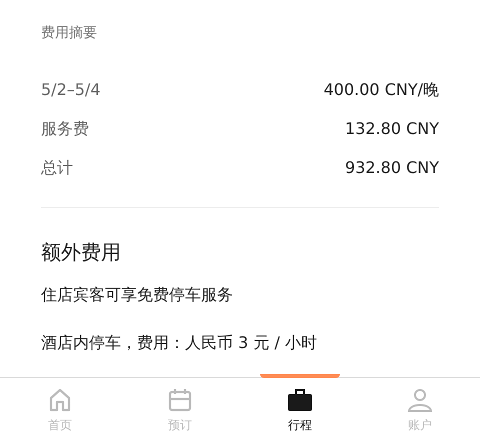 Image resolution: width=480 pixels, height=440 pixels. I want to click on fee-note: 酒店内停车，费用：人民币 3 元 / 小时, so click(179, 343).